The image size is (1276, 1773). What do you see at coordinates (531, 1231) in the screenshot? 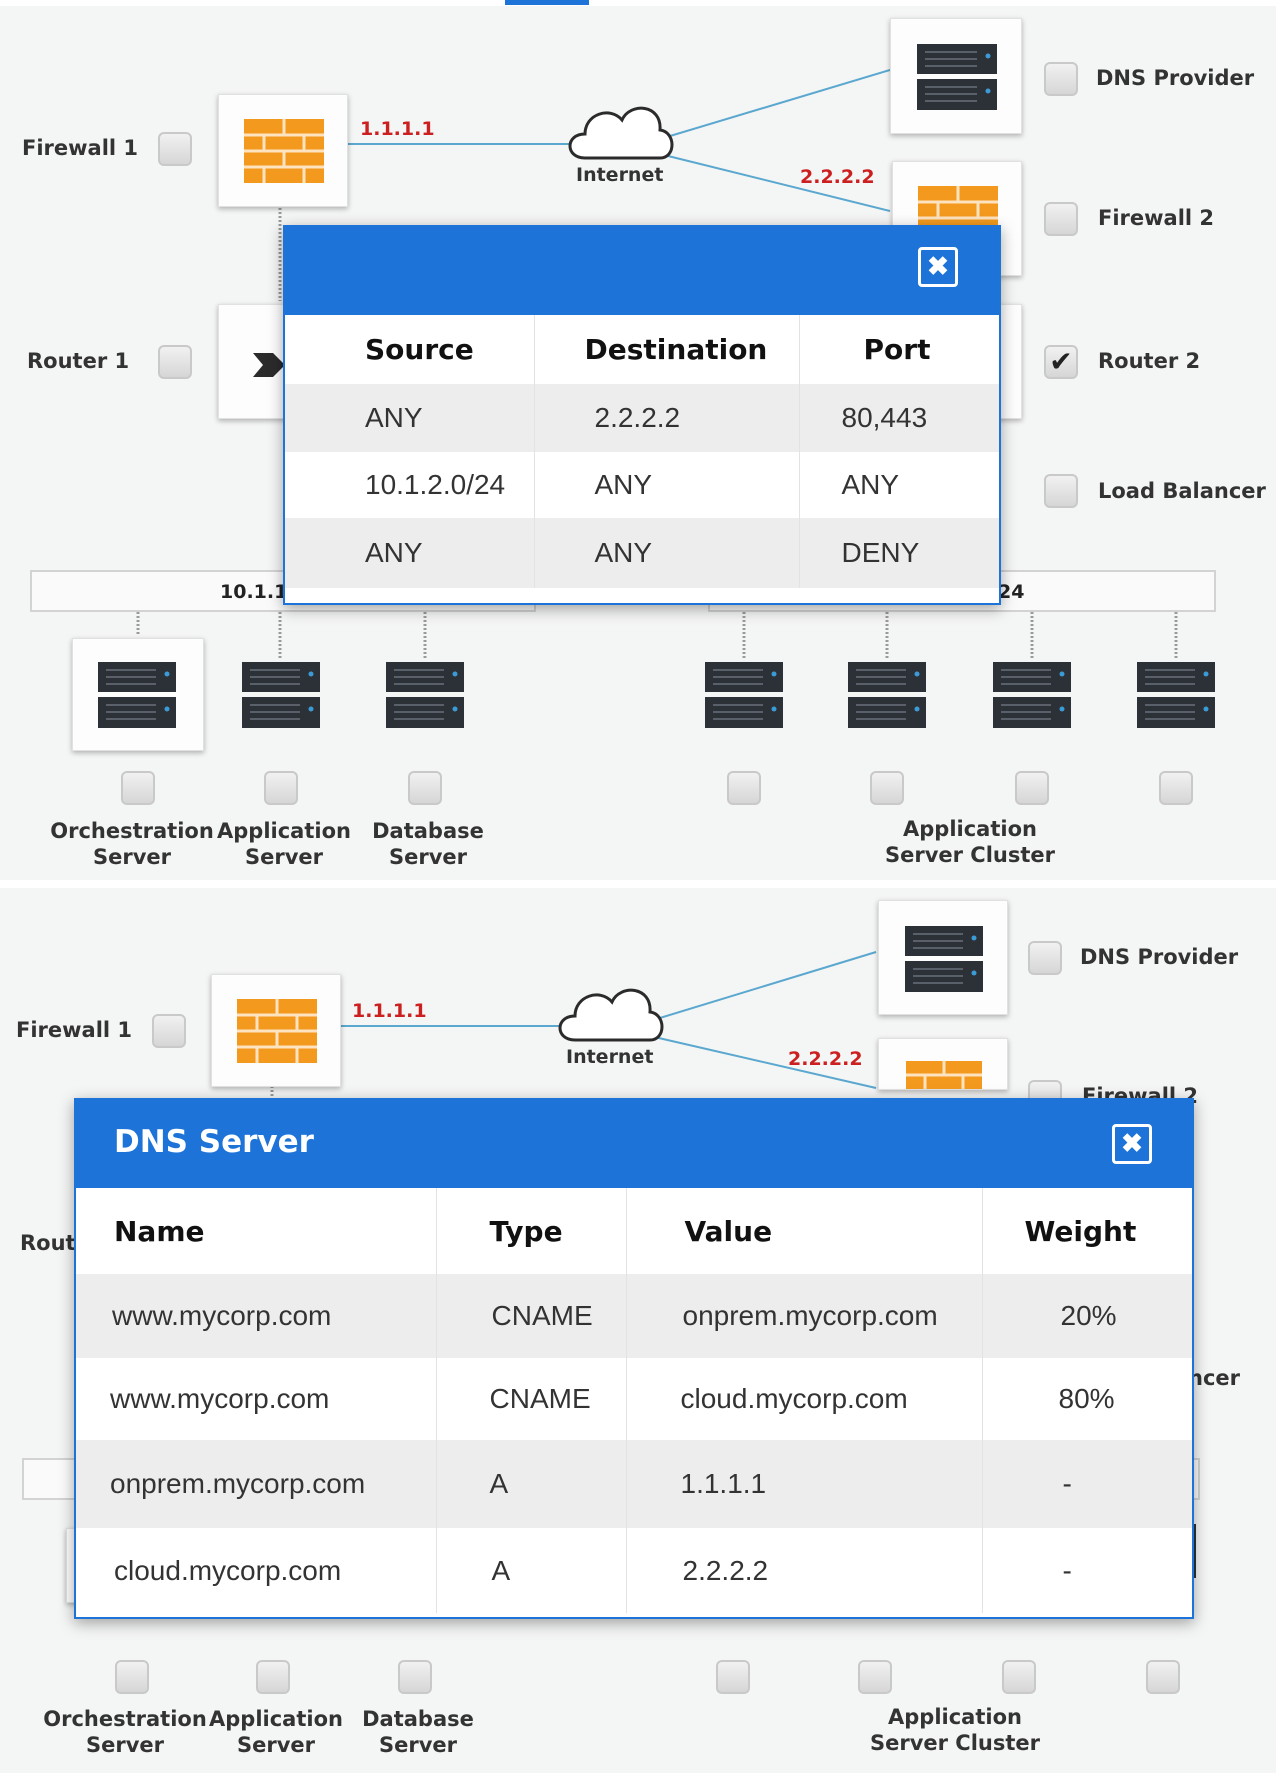
I see `column-header-type: Type` at bounding box center [531, 1231].